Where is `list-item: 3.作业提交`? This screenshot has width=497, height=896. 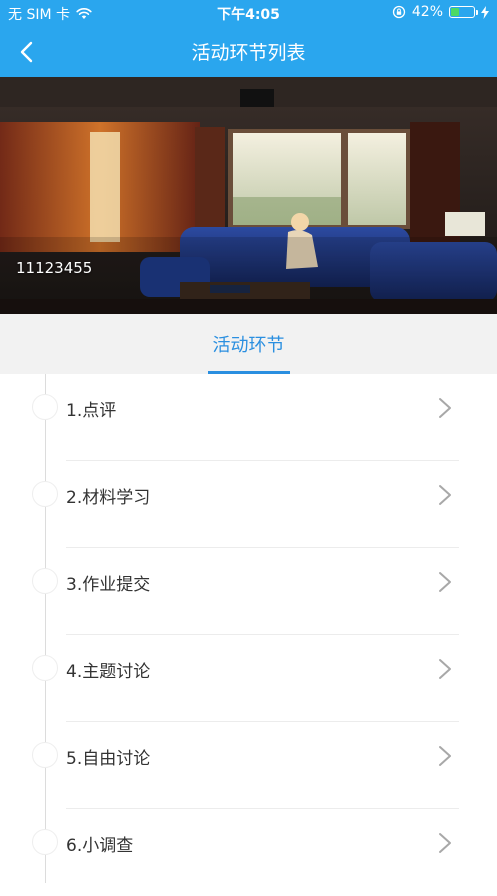 list-item: 3.作业提交 is located at coordinates (248, 591).